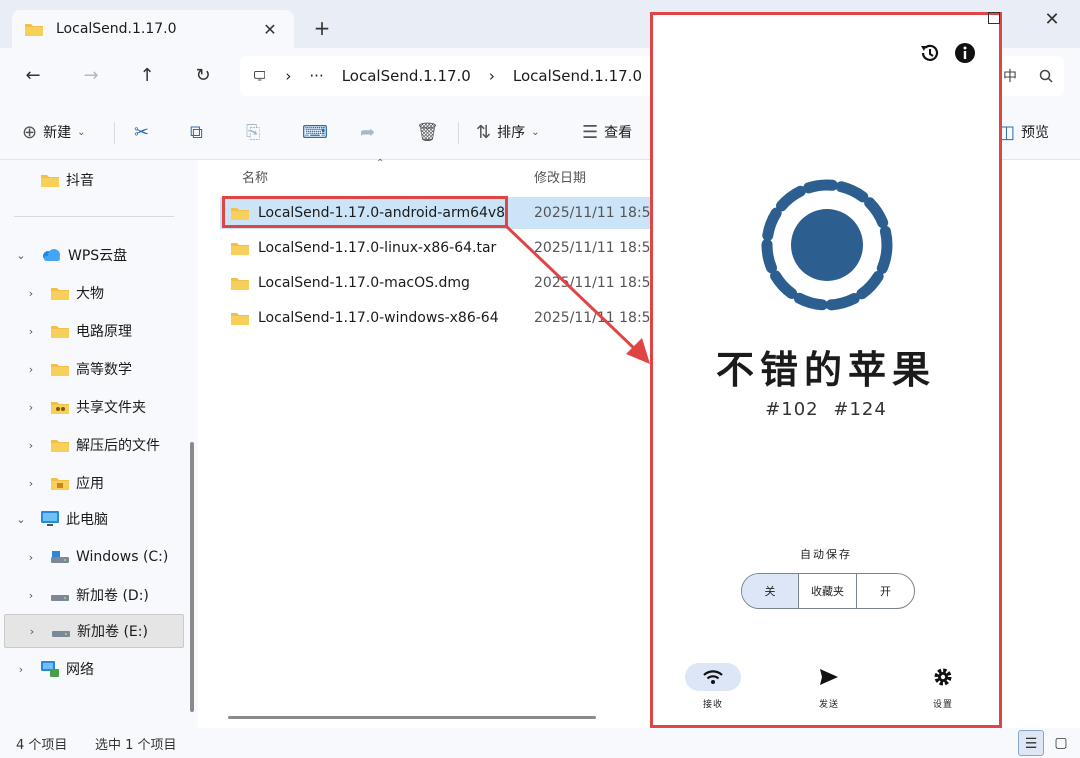 This screenshot has width=1080, height=758. I want to click on history-icon, so click(930, 53).